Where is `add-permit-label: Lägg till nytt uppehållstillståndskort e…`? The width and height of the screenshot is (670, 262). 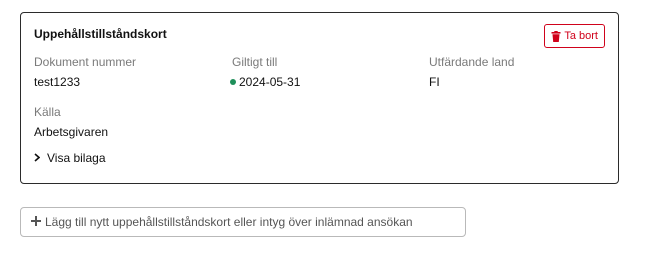
add-permit-label: Lägg till nytt uppehållstillståndskort e… is located at coordinates (229, 222).